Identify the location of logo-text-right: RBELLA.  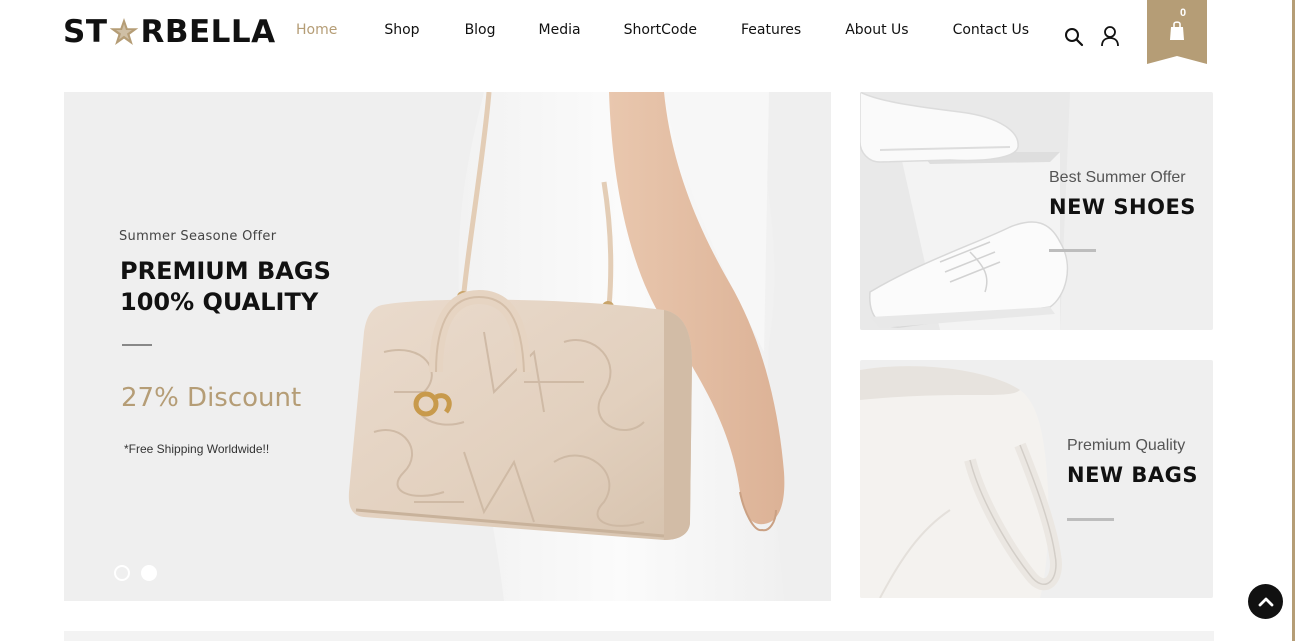
(208, 32).